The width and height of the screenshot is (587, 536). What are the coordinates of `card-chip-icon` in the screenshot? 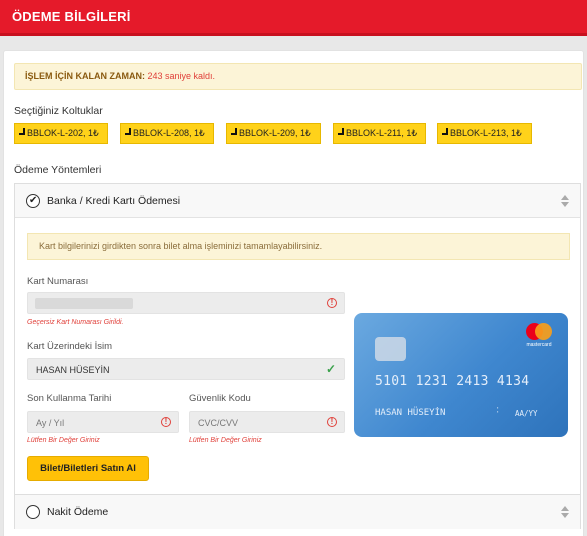 It's located at (390, 349).